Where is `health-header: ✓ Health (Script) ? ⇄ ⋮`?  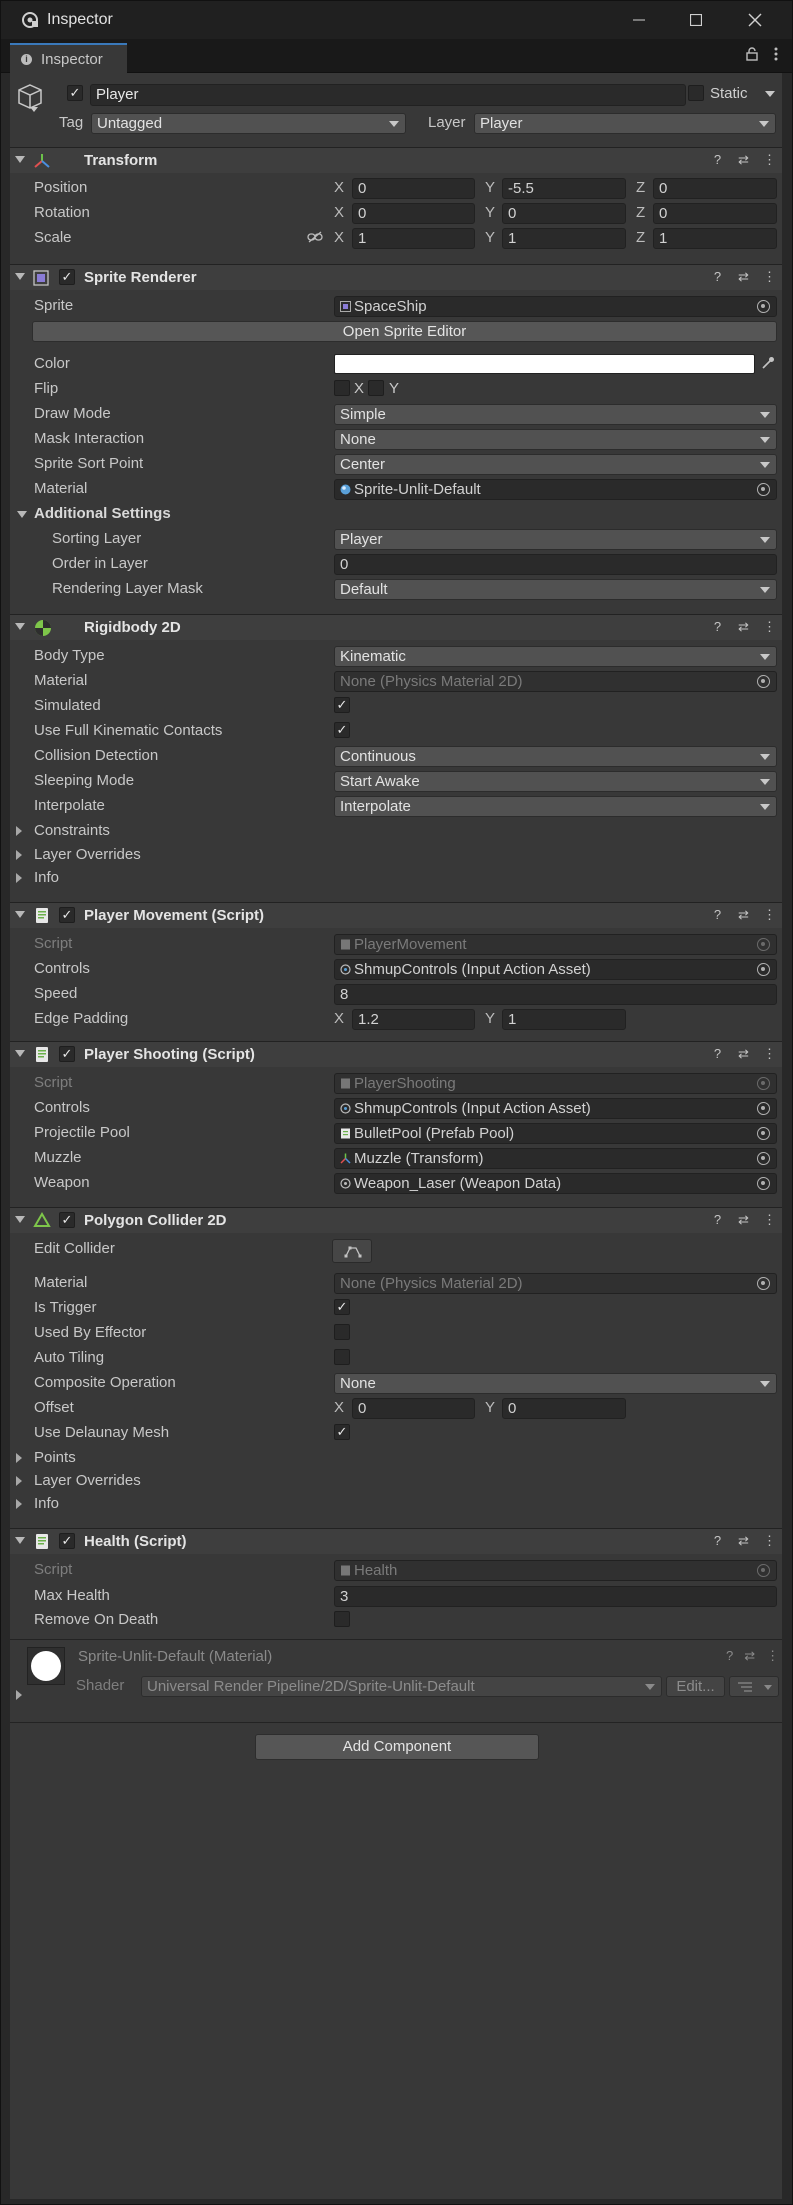 health-header: ✓ Health (Script) ? ⇄ ⋮ is located at coordinates (396, 1541).